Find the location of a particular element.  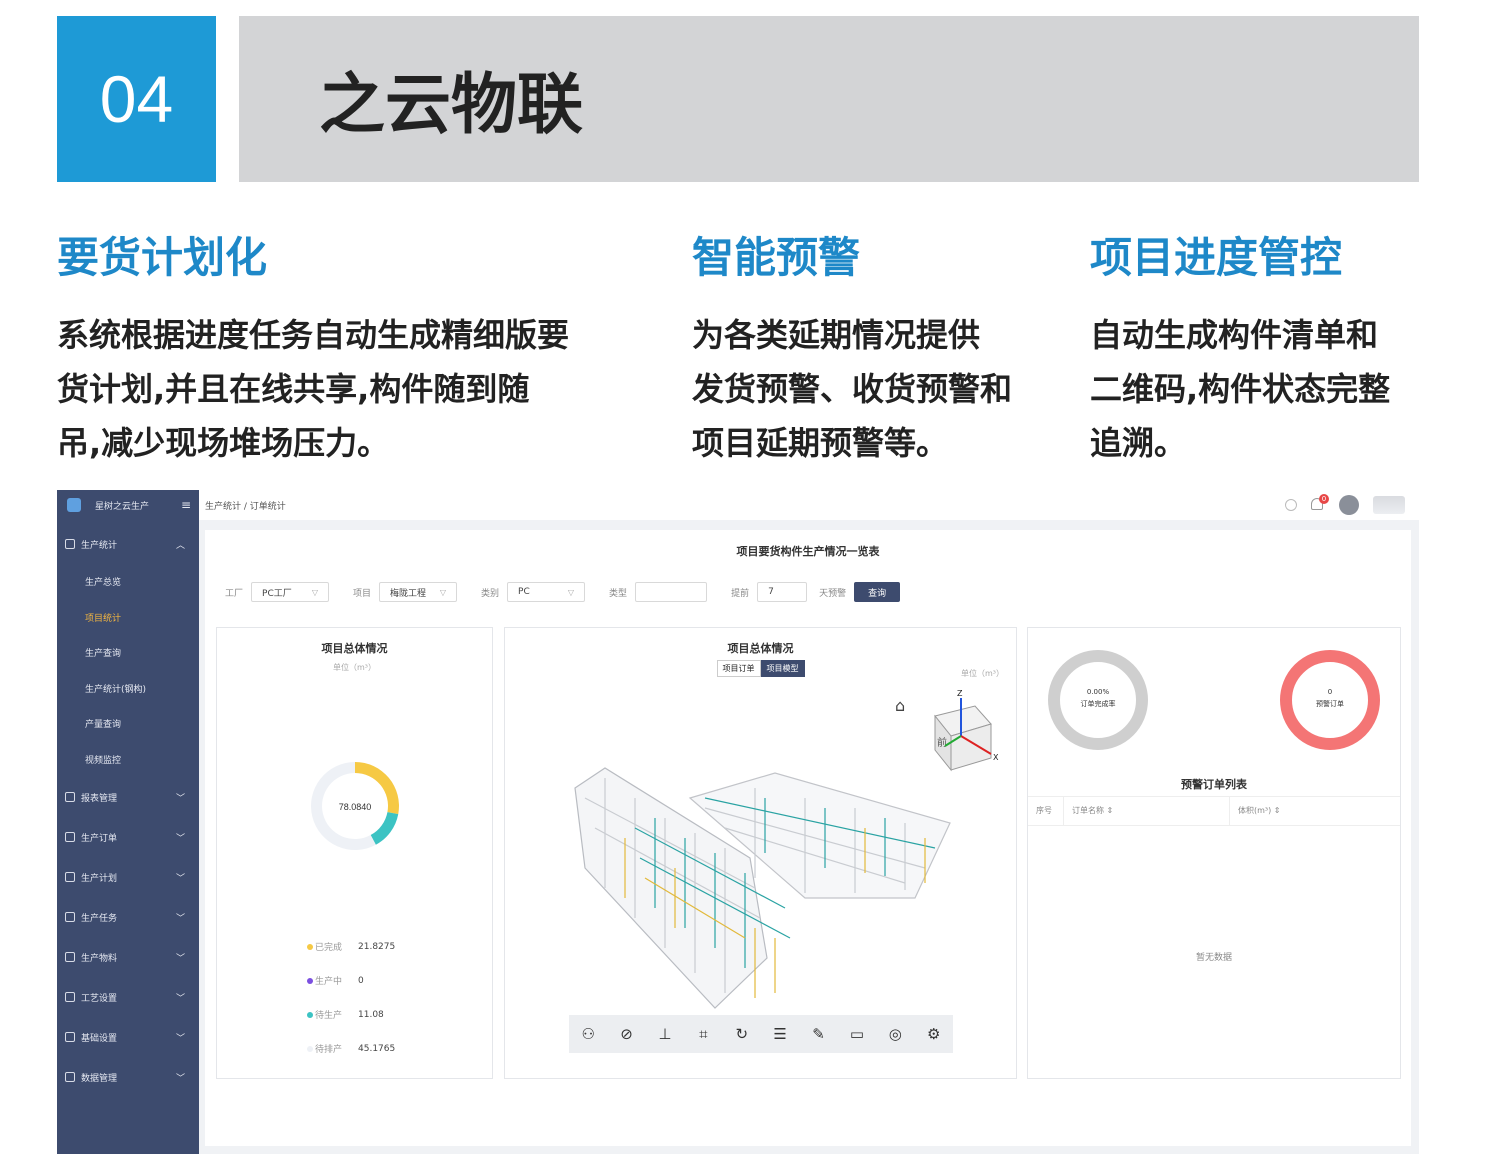

sidebar-sub-overview: 生产总览 is located at coordinates (128, 582).